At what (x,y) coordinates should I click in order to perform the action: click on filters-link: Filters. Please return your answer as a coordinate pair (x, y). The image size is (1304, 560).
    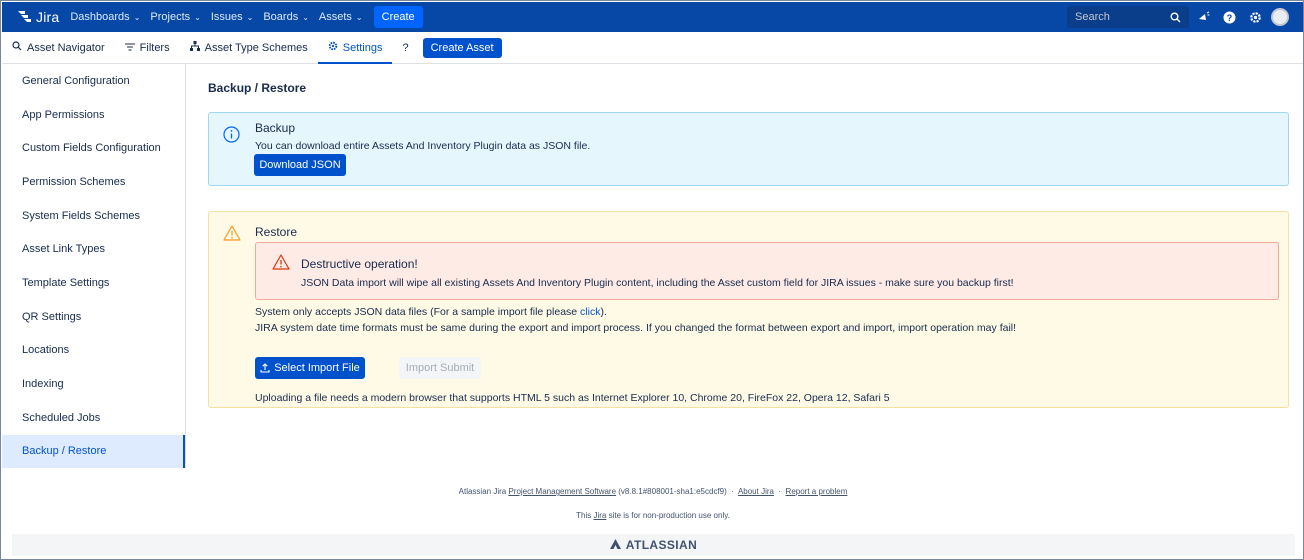
    Looking at the image, I should click on (147, 48).